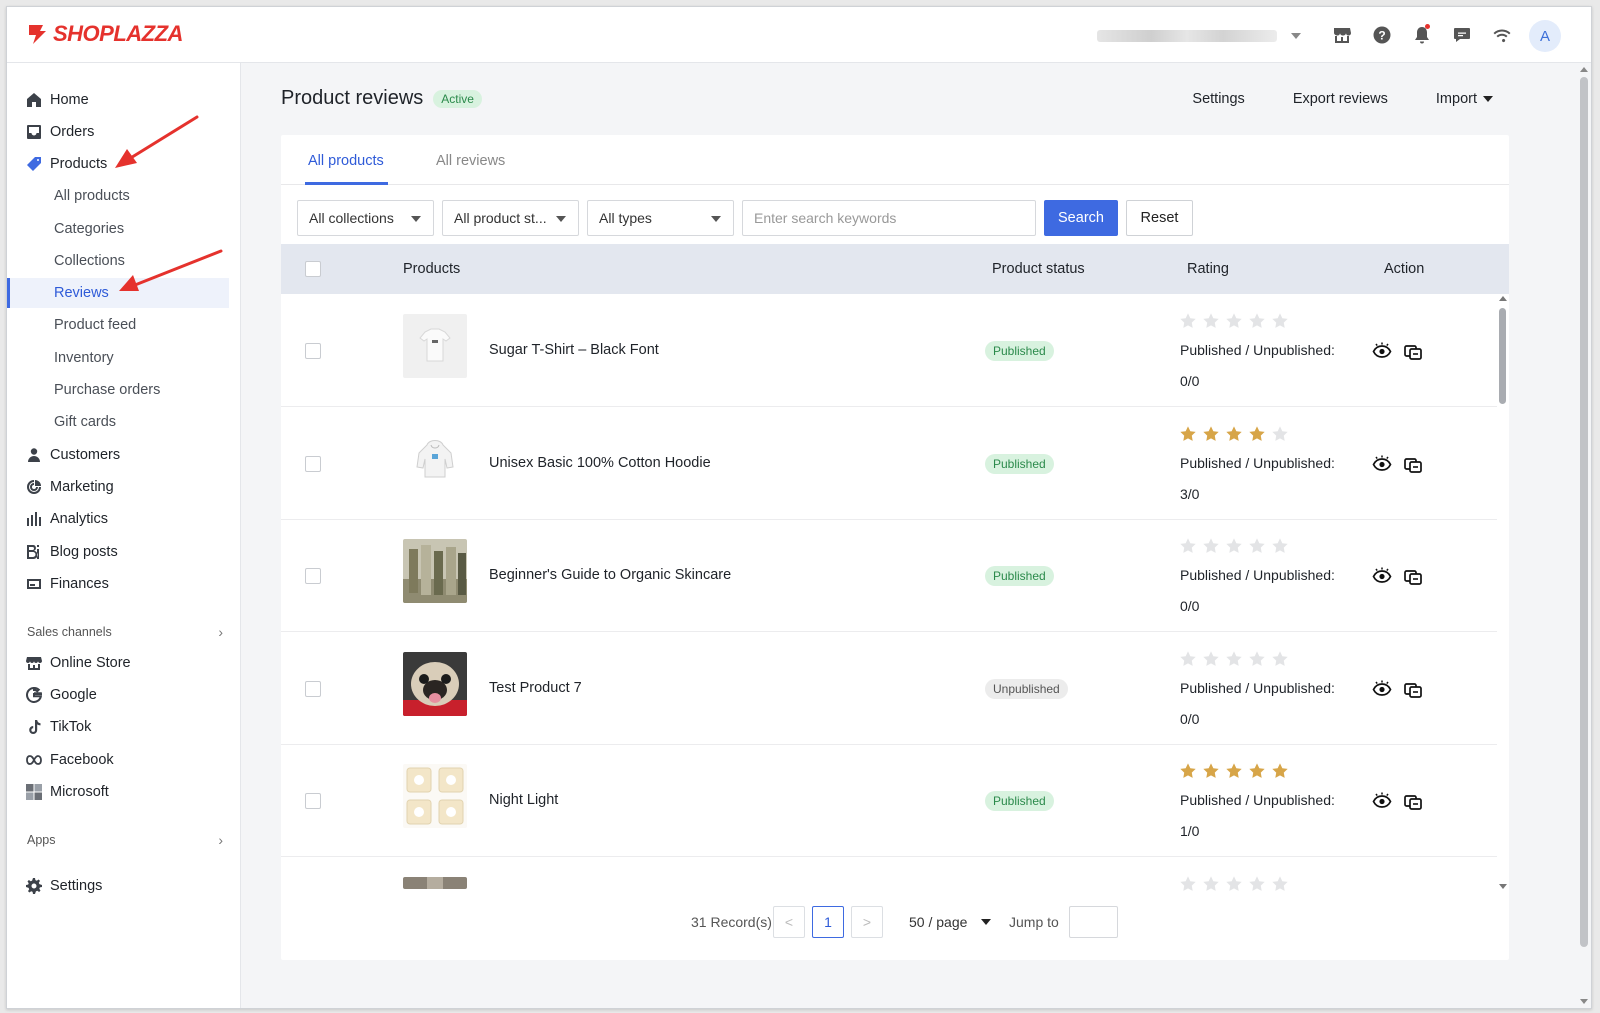 Image resolution: width=1600 pixels, height=1013 pixels. I want to click on page-number-button: 1, so click(828, 922).